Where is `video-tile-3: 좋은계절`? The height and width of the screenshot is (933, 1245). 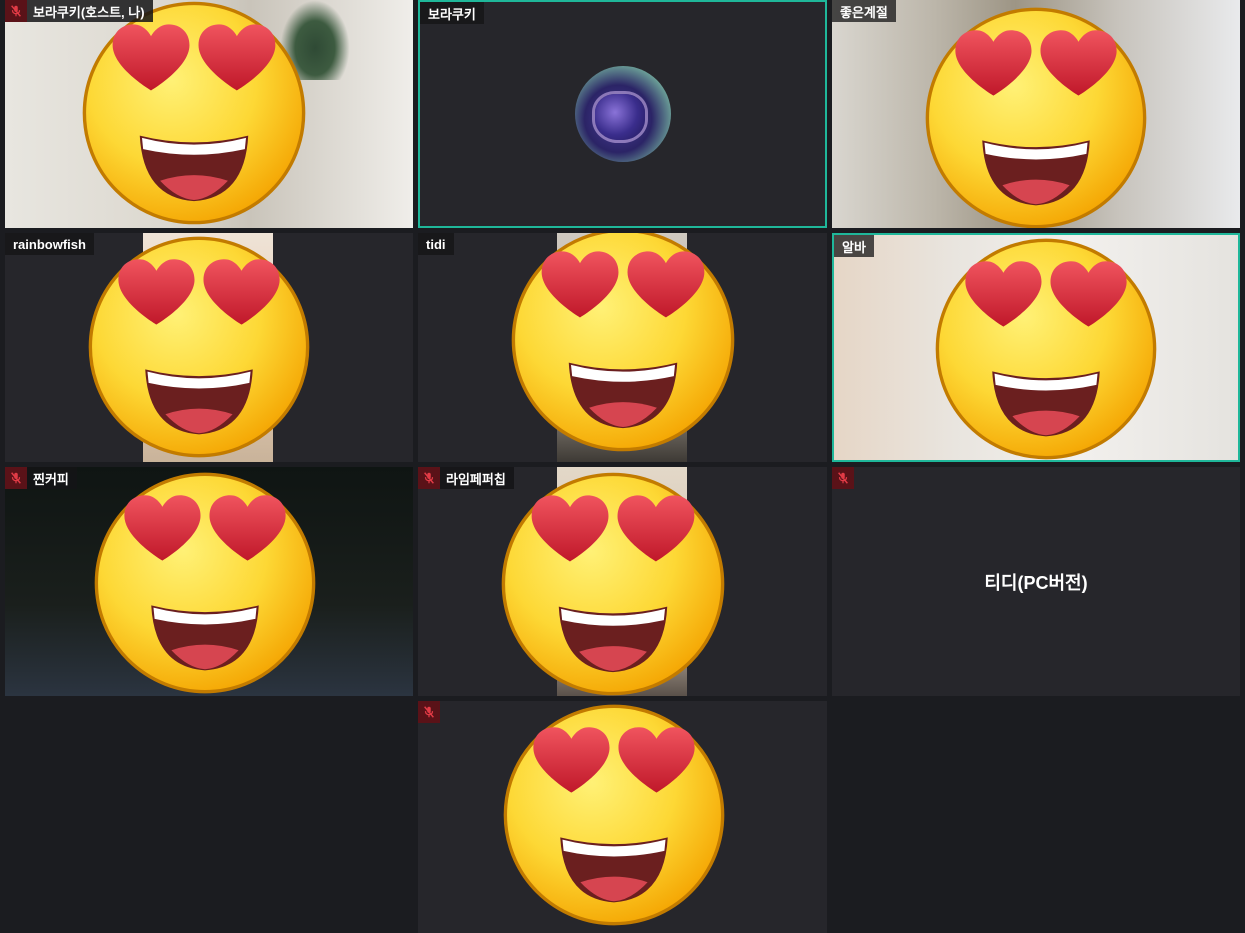 video-tile-3: 좋은계절 is located at coordinates (1036, 114).